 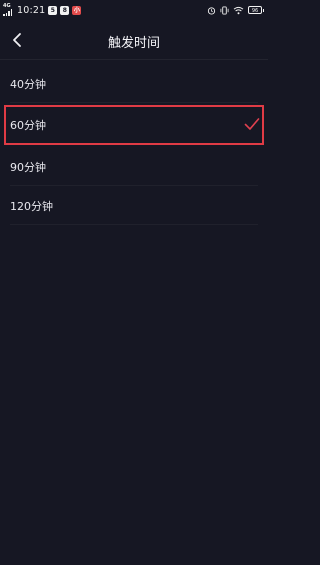 What do you see at coordinates (53, 10) in the screenshot?
I see `notification-icon: 5` at bounding box center [53, 10].